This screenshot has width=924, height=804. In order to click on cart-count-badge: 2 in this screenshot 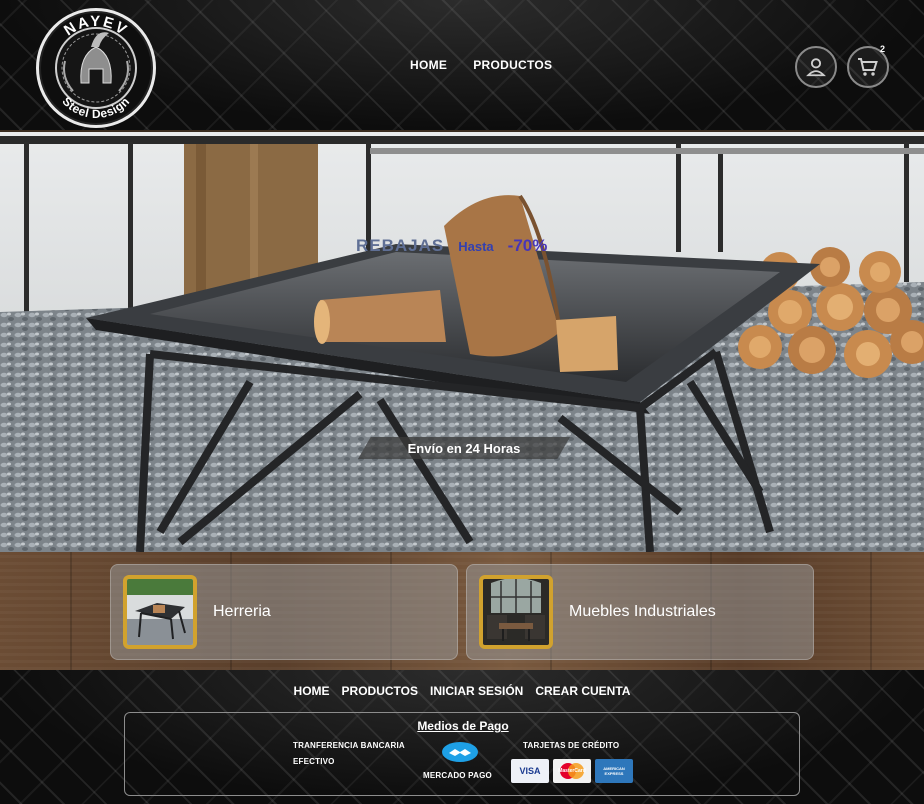, I will do `click(882, 49)`.